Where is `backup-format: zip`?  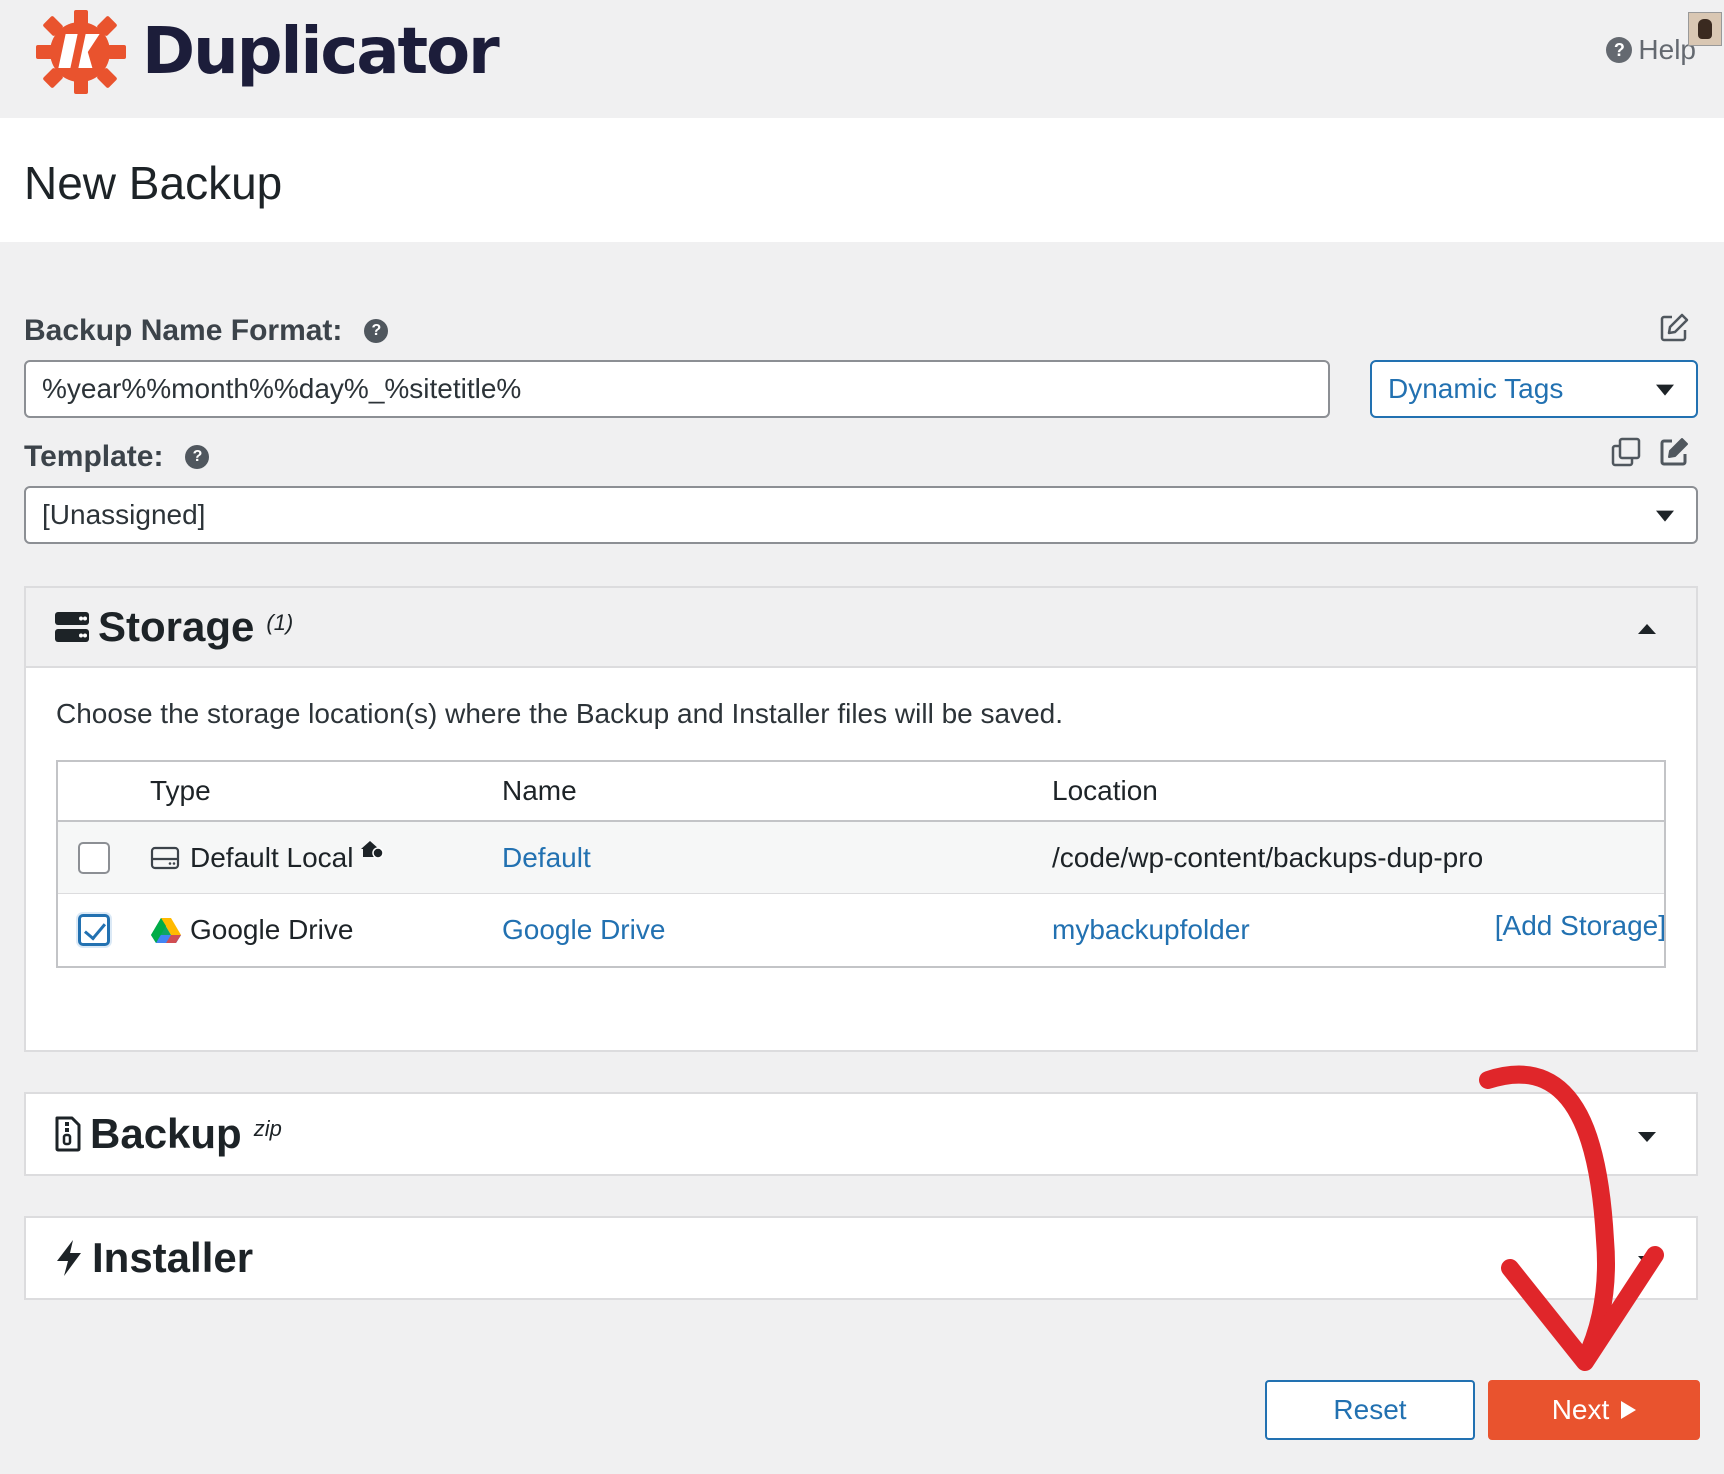
backup-format: zip is located at coordinates (267, 1128).